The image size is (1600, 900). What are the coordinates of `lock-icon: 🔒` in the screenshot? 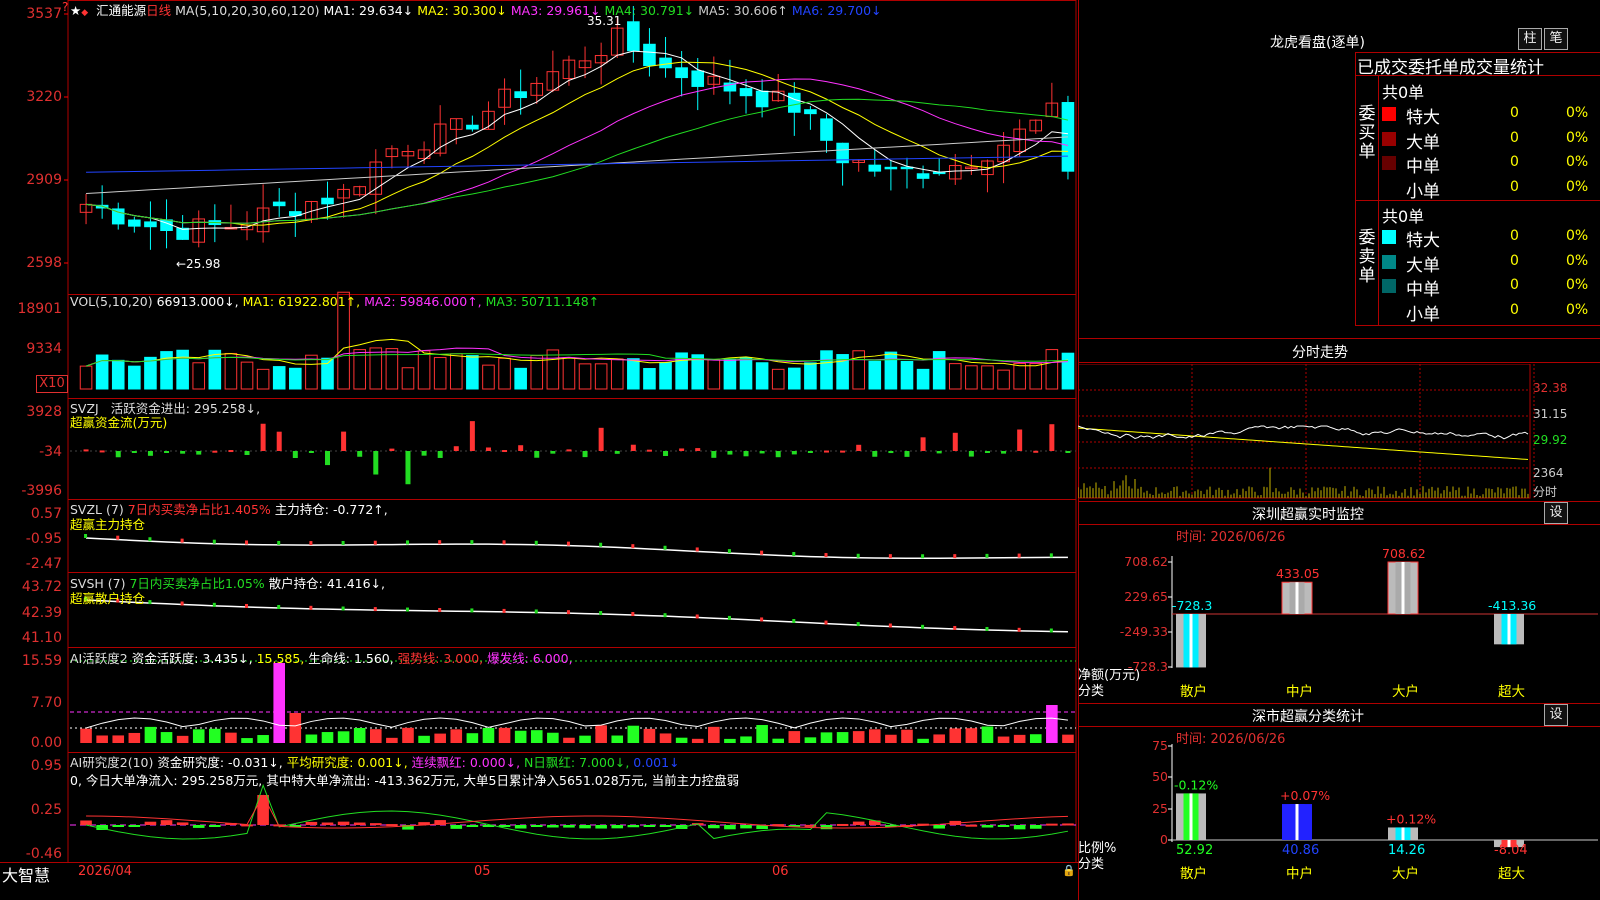 It's located at (1069, 870).